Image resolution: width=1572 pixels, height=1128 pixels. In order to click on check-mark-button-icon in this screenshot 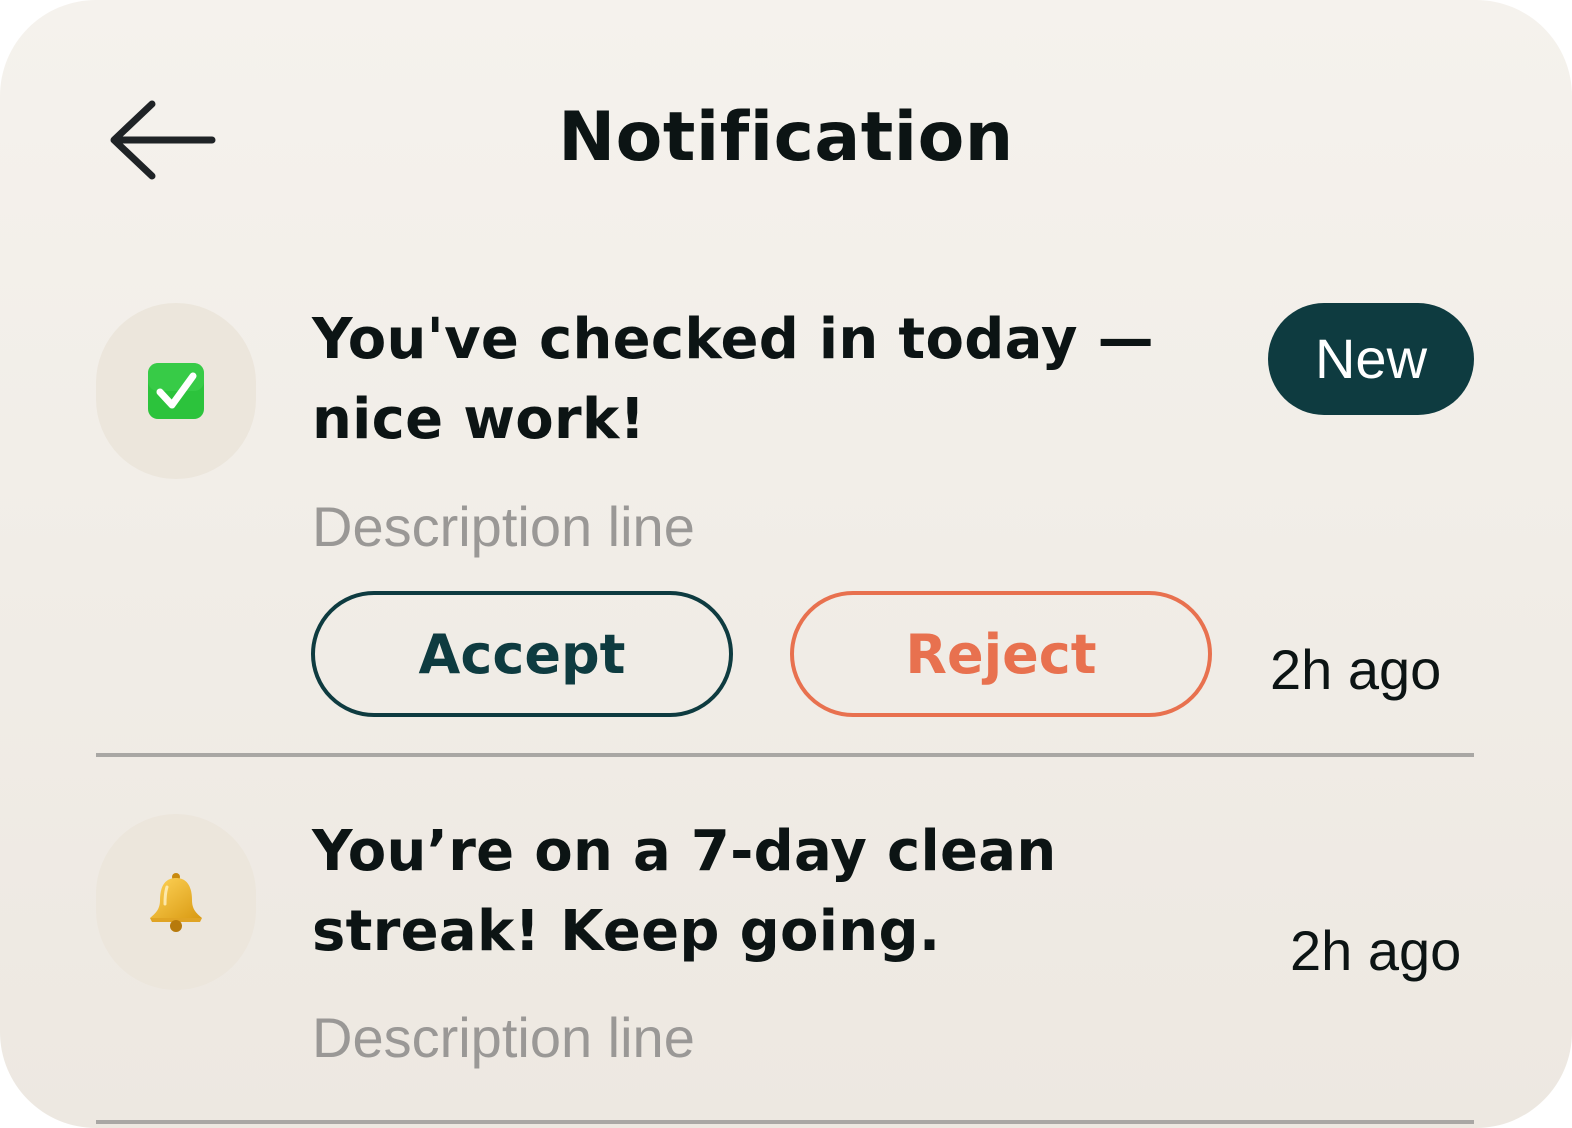, I will do `click(176, 391)`.